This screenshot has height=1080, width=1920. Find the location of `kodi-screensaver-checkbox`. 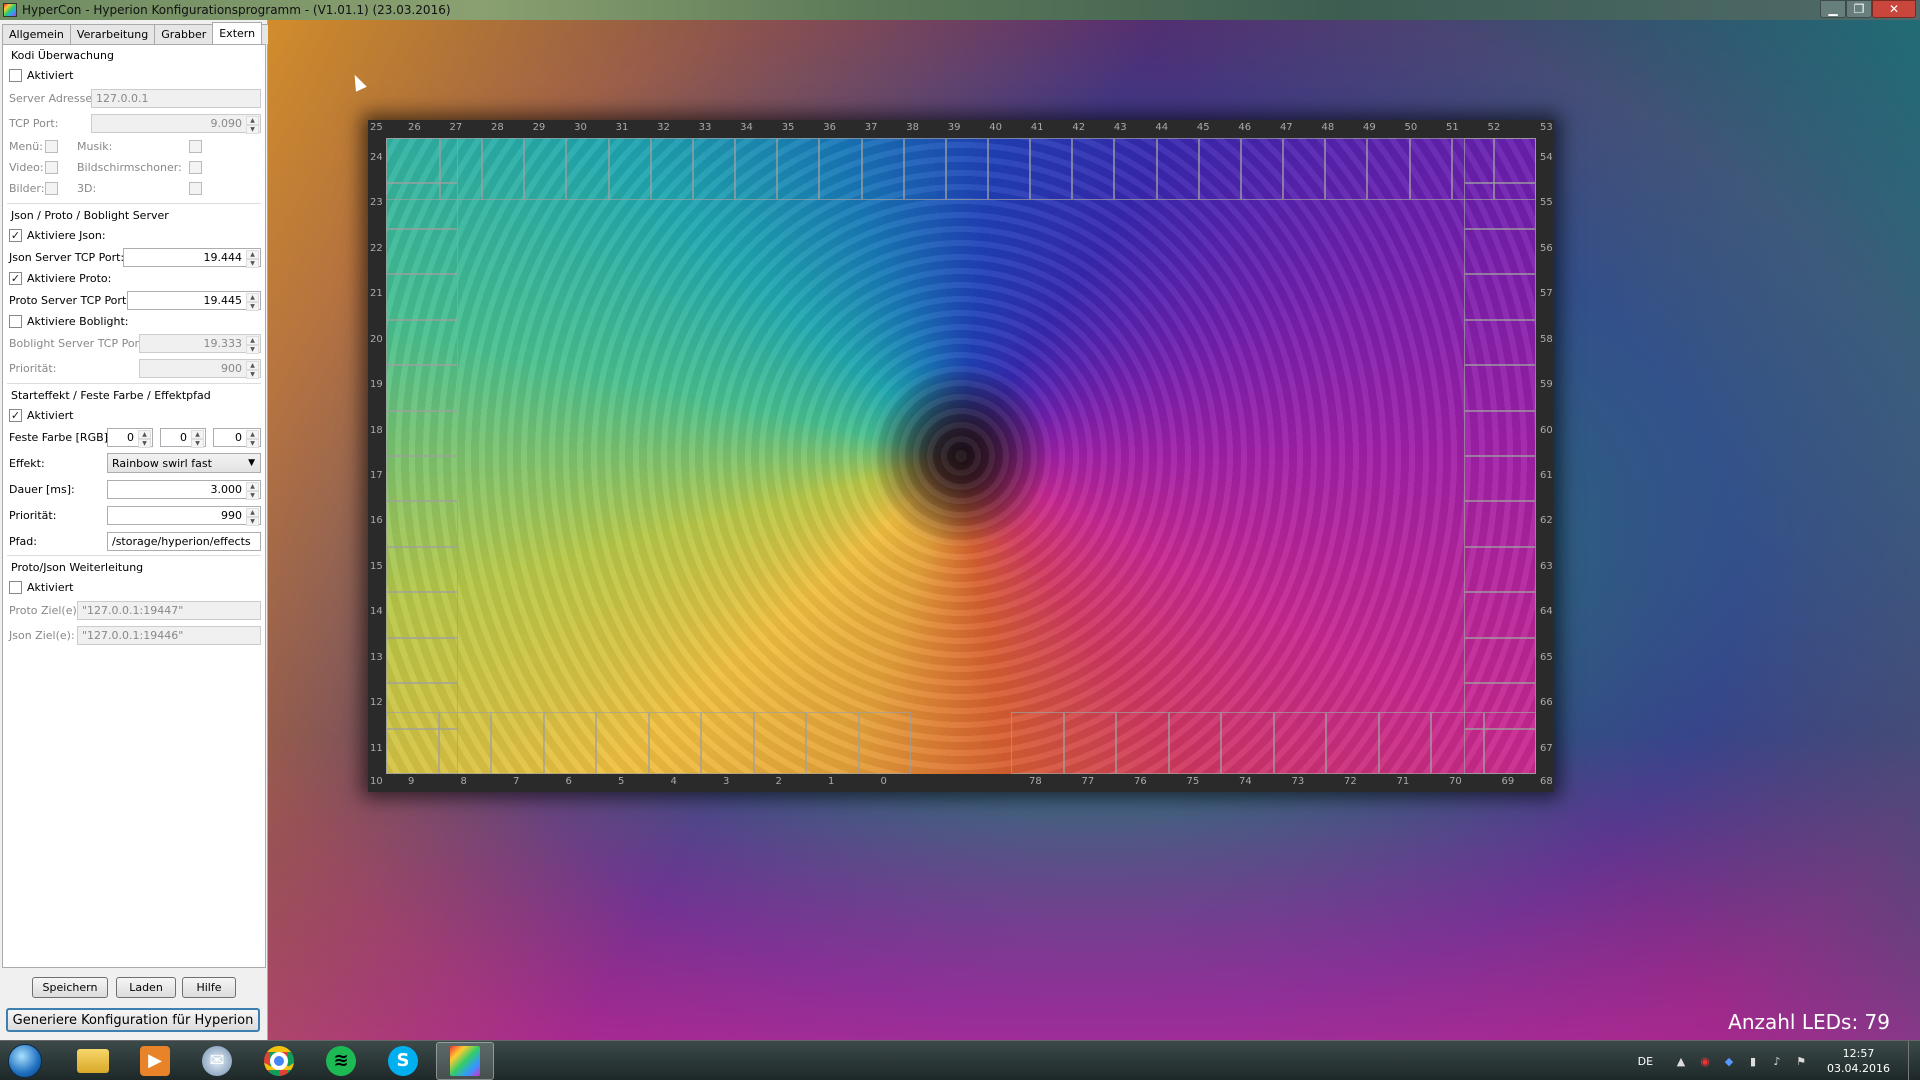

kodi-screensaver-checkbox is located at coordinates (195, 167).